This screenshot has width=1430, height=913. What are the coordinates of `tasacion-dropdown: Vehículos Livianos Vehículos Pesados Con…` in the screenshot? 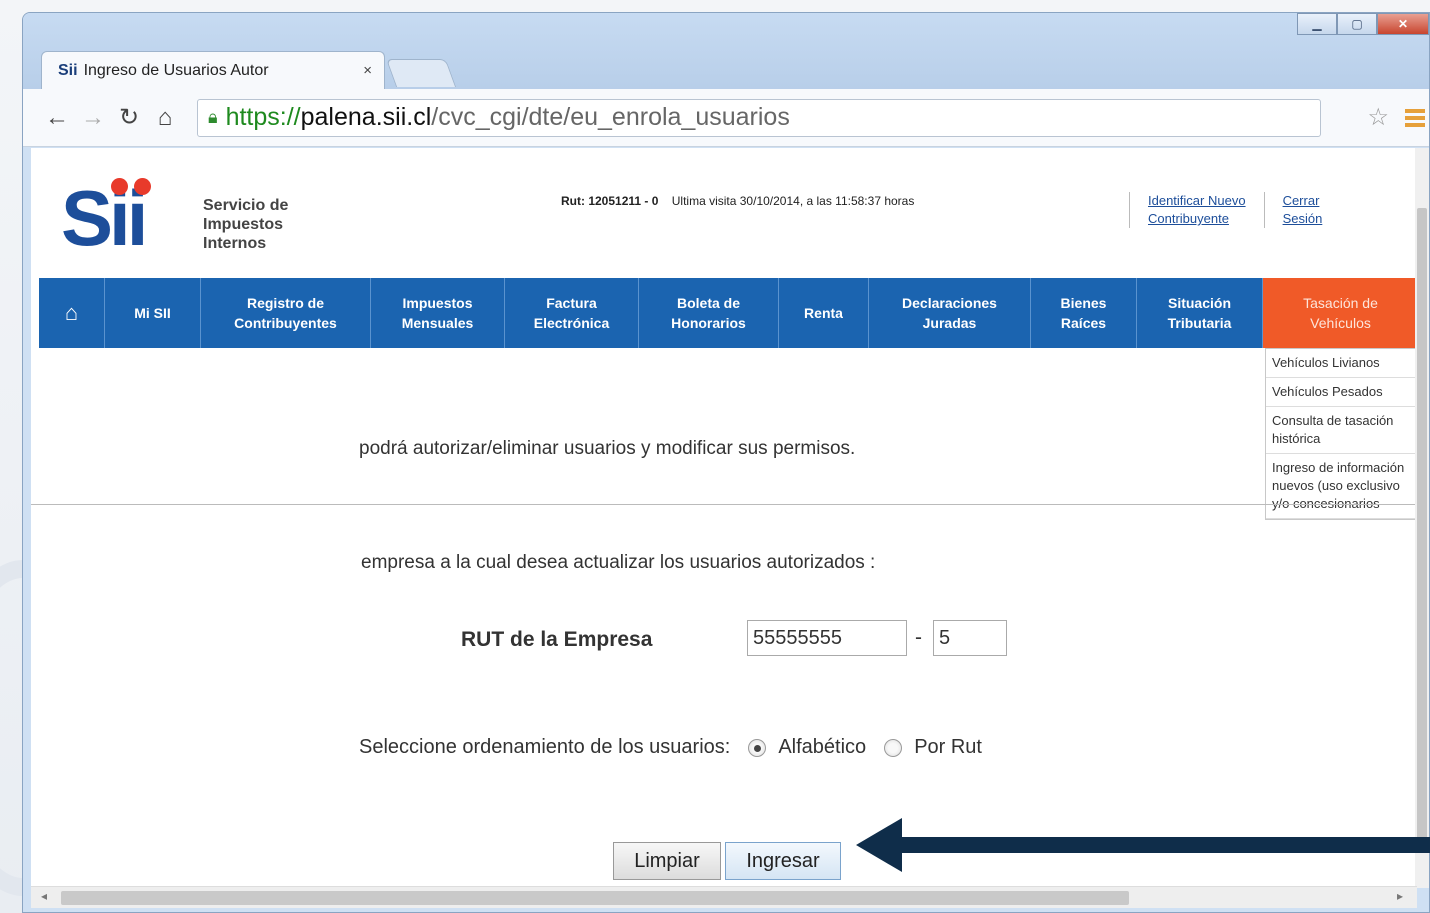 It's located at (1341, 434).